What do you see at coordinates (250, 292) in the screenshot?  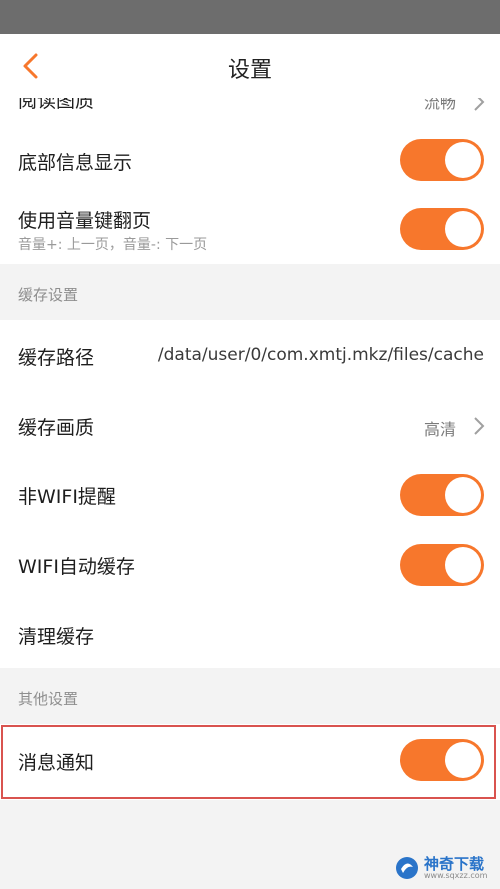 I see `section-header-cache: 缓存设置` at bounding box center [250, 292].